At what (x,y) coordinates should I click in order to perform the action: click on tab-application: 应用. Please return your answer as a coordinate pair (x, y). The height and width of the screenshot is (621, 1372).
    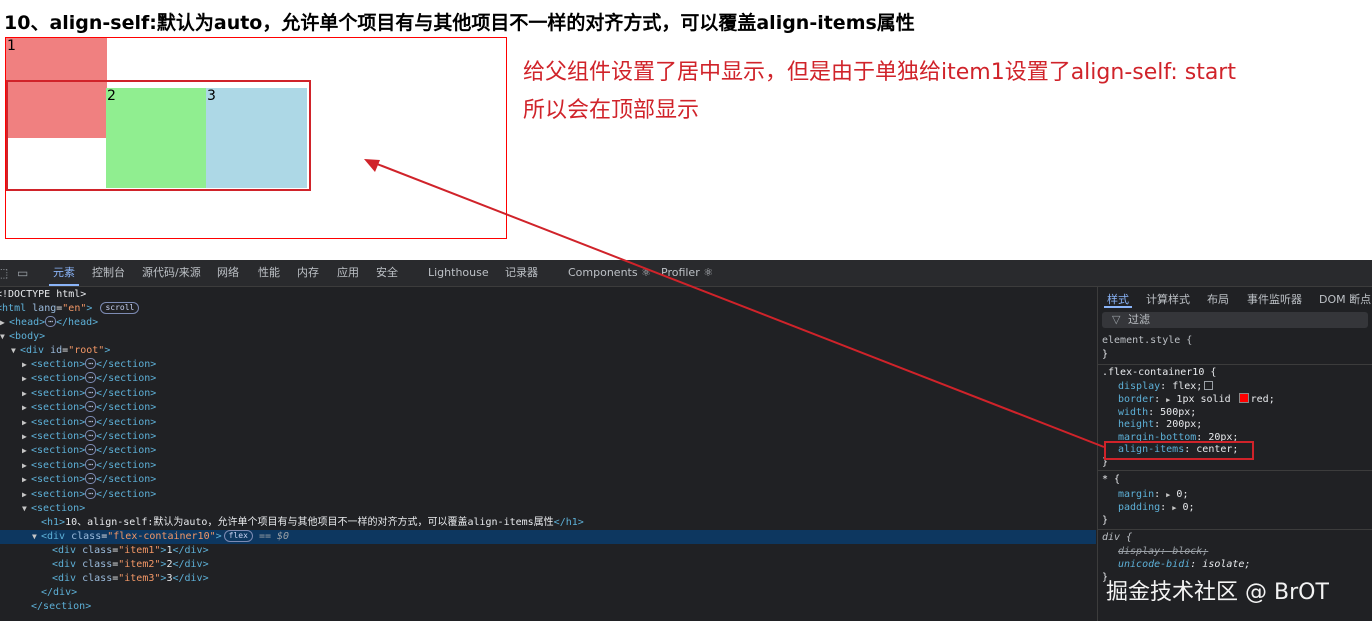
    Looking at the image, I should click on (348, 273).